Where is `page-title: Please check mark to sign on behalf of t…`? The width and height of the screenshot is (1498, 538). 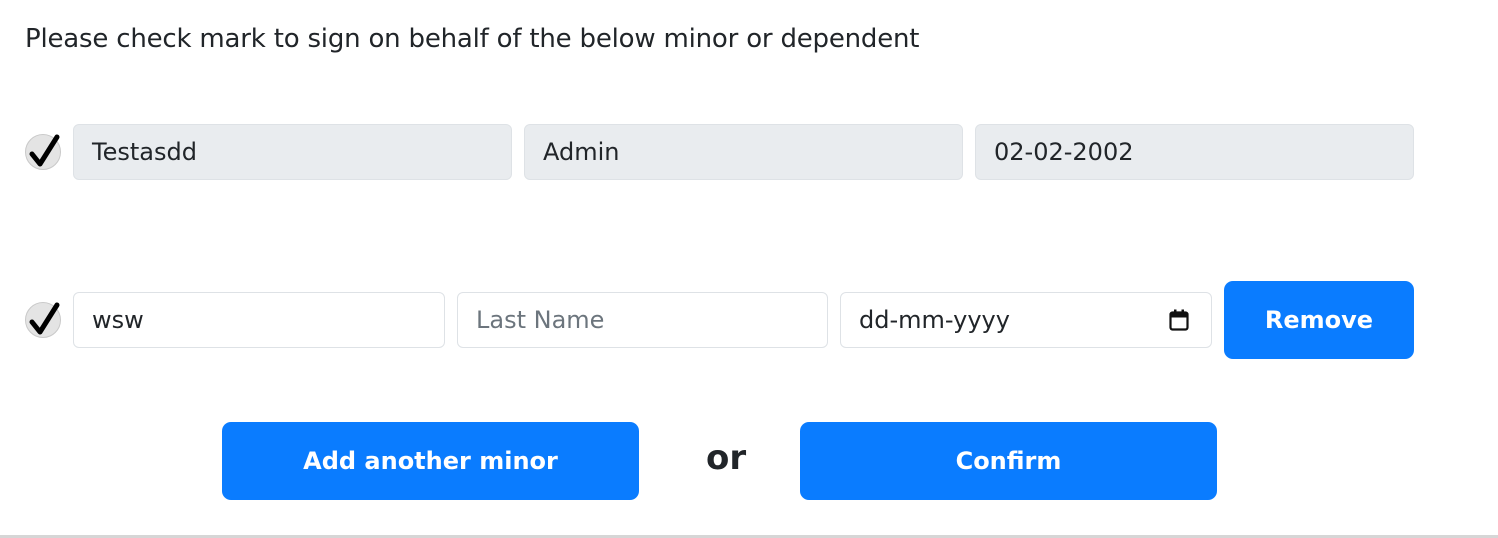 page-title: Please check mark to sign on behalf of t… is located at coordinates (472, 39).